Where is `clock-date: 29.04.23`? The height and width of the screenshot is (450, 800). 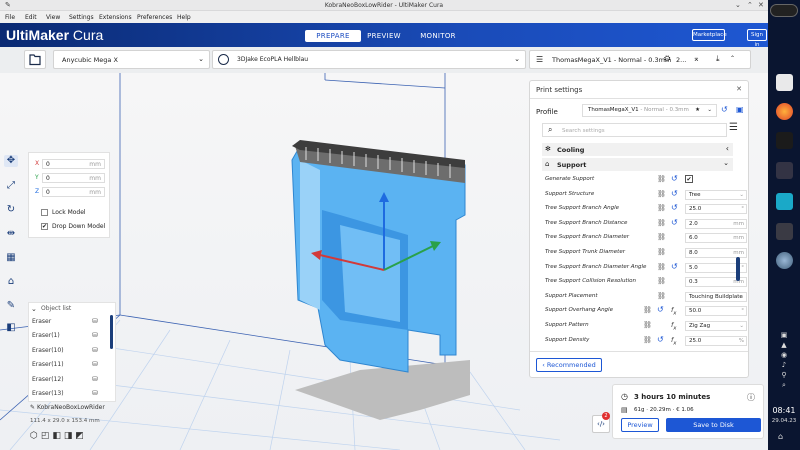 clock-date: 29.04.23 is located at coordinates (784, 421).